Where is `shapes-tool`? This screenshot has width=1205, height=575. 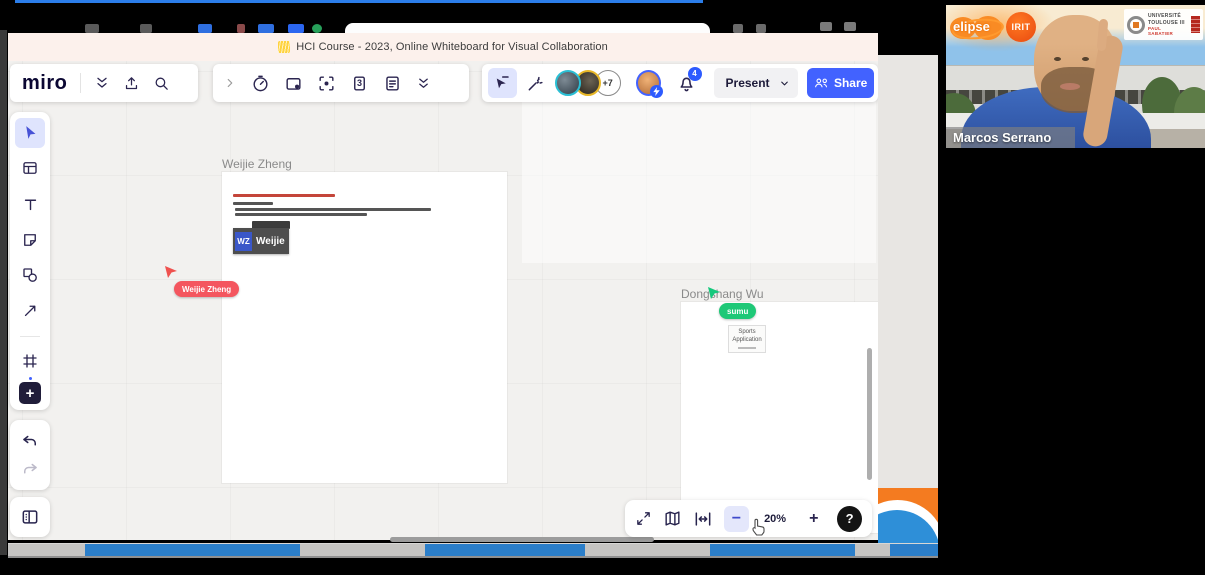 shapes-tool is located at coordinates (30, 275).